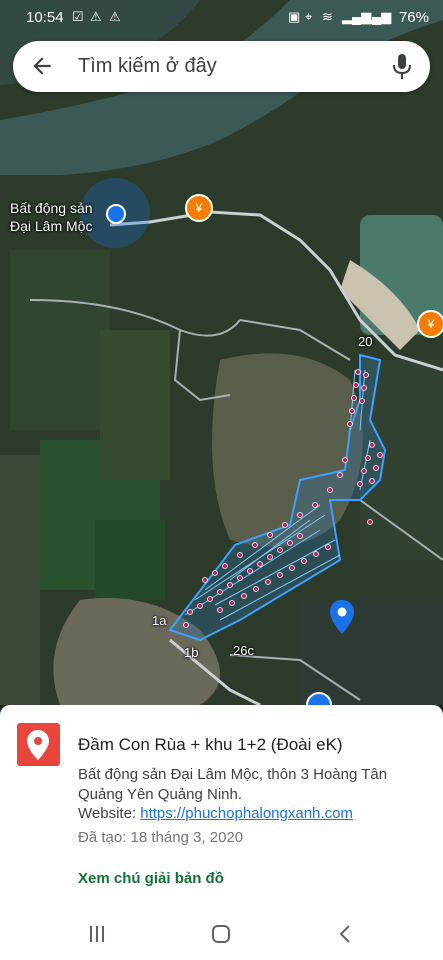 The width and height of the screenshot is (443, 960). I want to click on recent-apps-icon, so click(97, 934).